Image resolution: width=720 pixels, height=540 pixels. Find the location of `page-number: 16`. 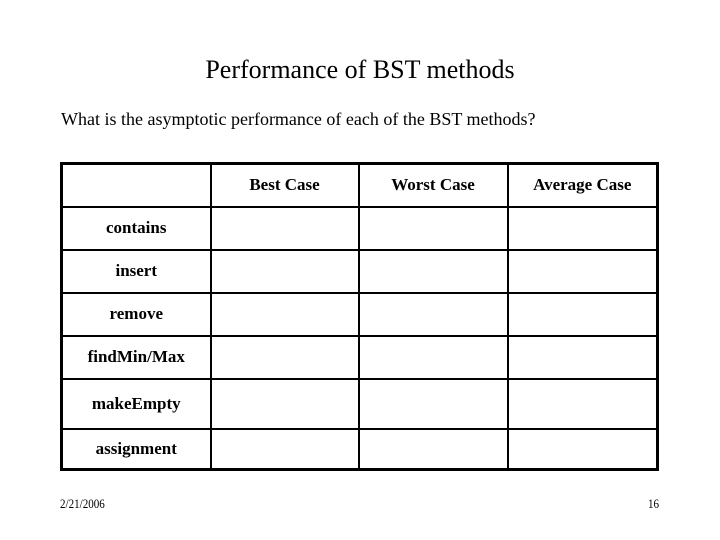

page-number: 16 is located at coordinates (653, 503).